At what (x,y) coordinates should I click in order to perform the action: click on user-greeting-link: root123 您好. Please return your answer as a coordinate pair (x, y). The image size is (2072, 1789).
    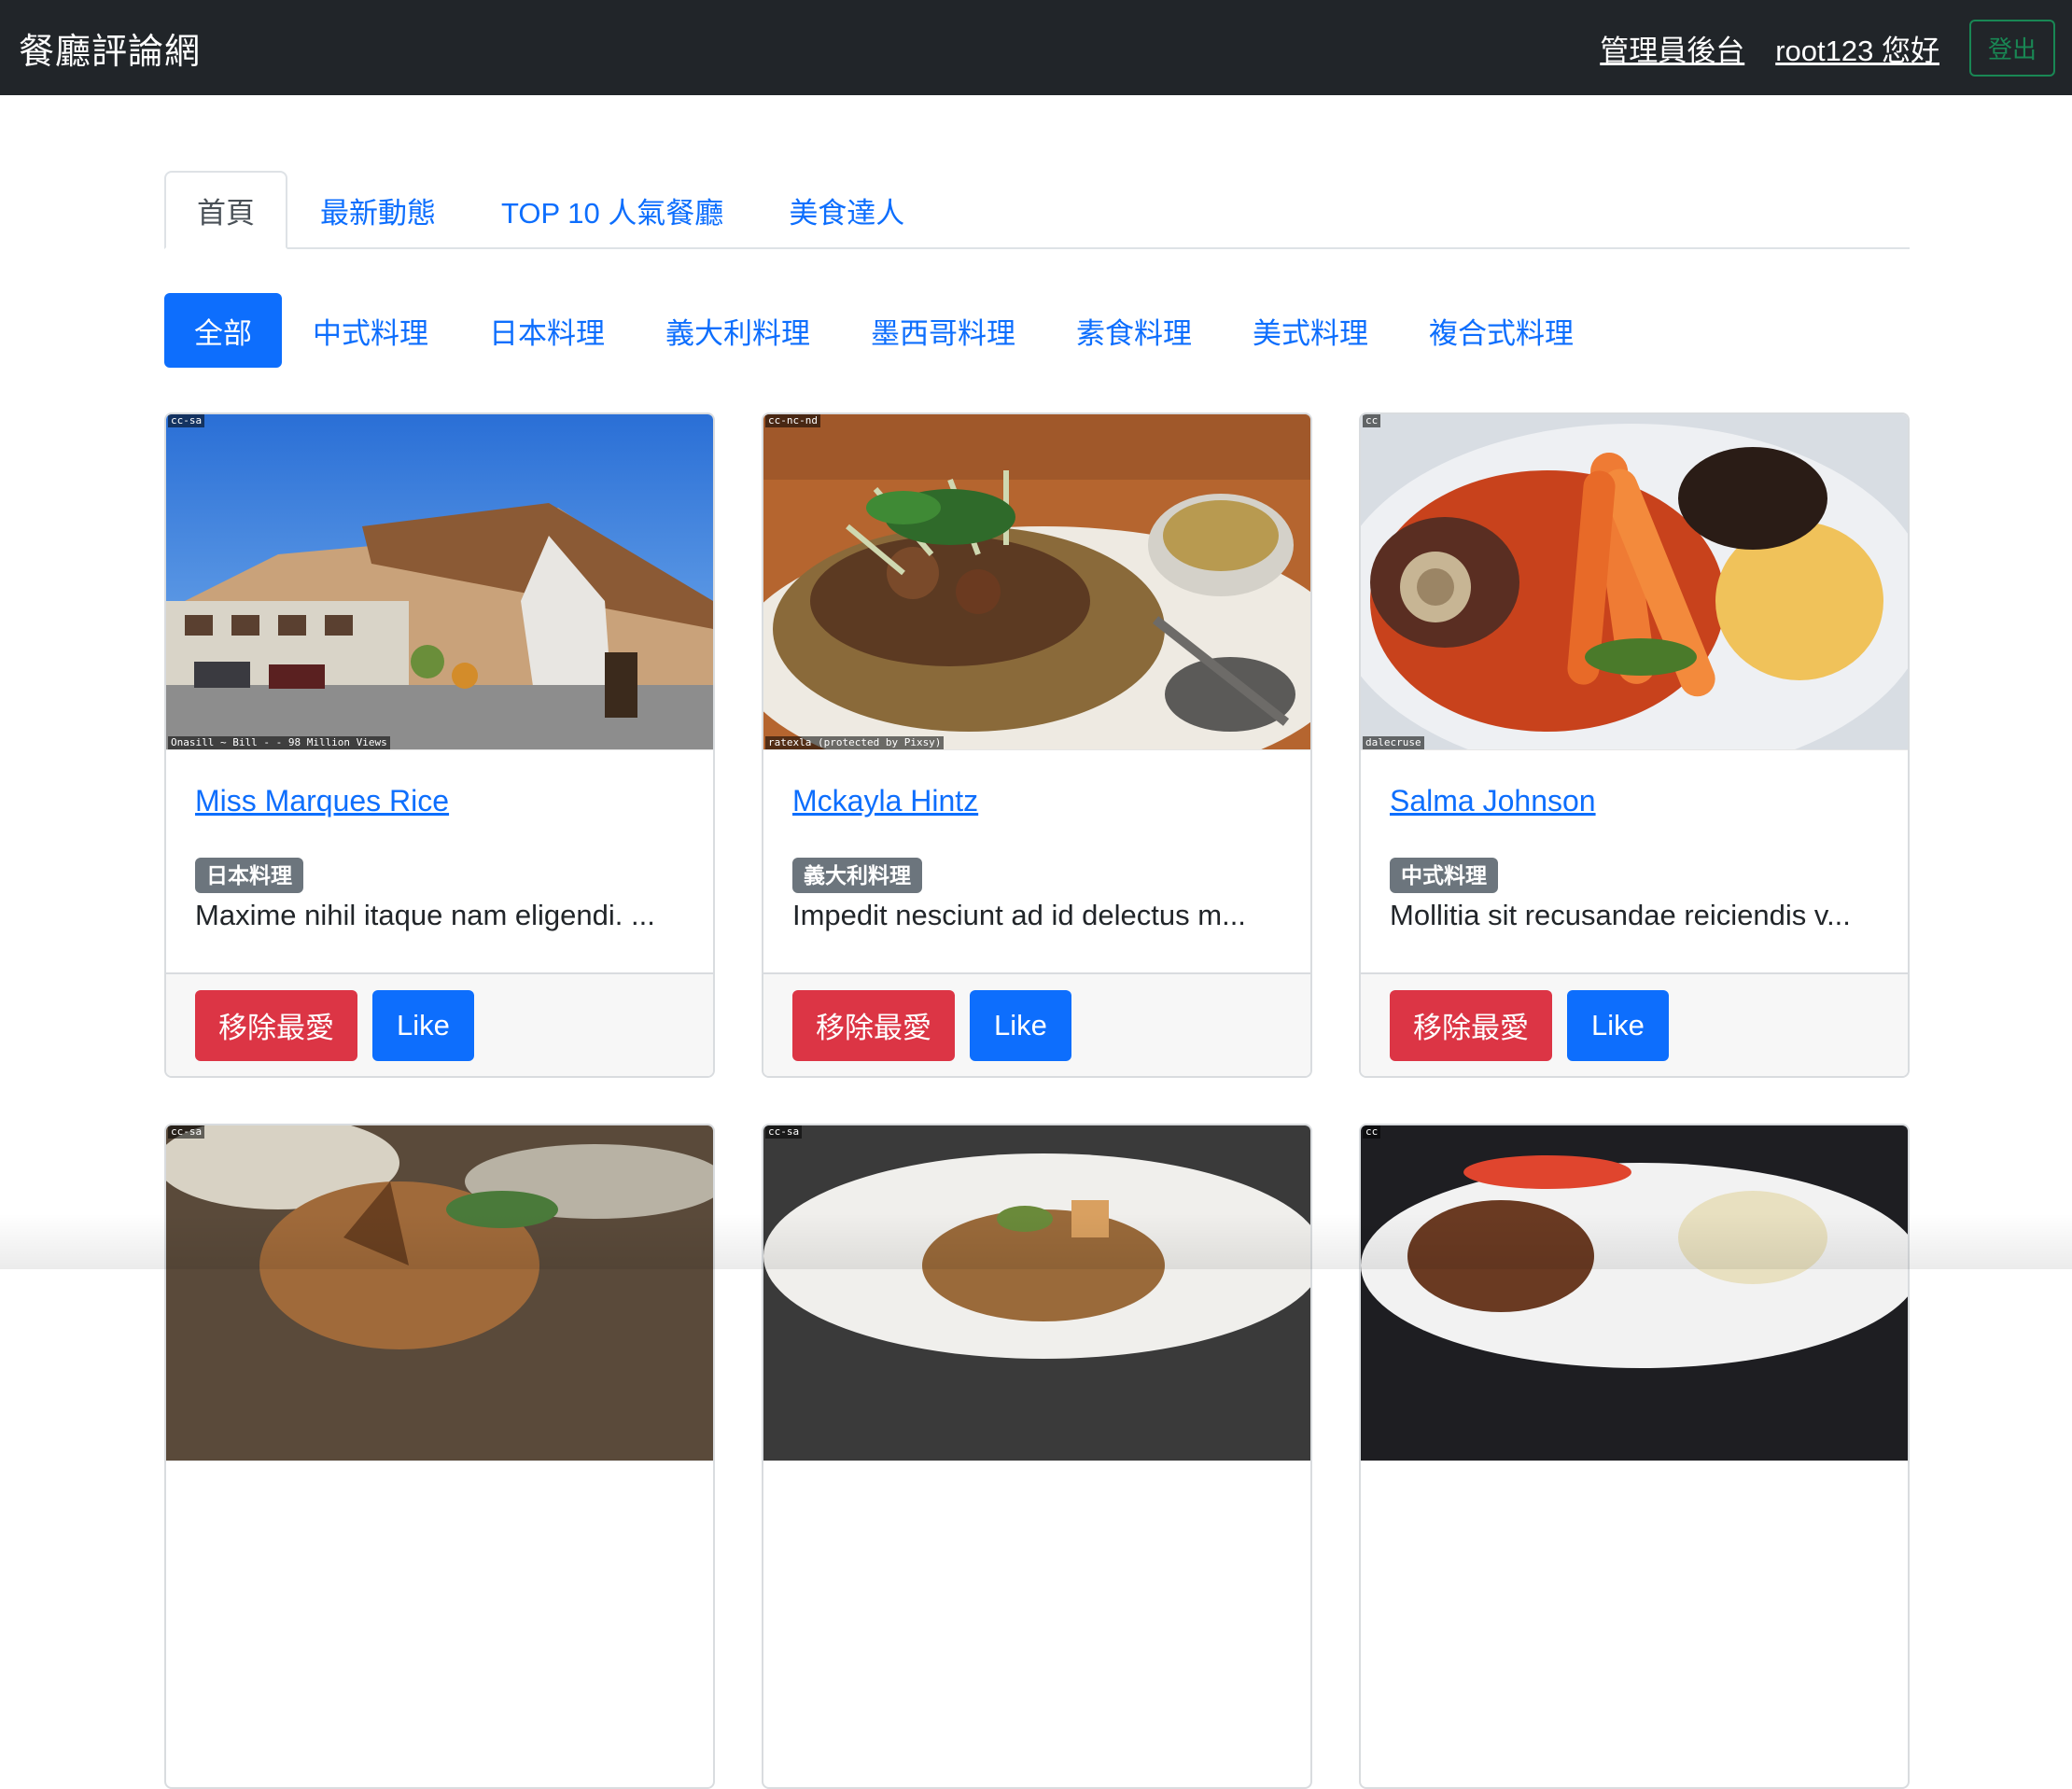
    Looking at the image, I should click on (1857, 48).